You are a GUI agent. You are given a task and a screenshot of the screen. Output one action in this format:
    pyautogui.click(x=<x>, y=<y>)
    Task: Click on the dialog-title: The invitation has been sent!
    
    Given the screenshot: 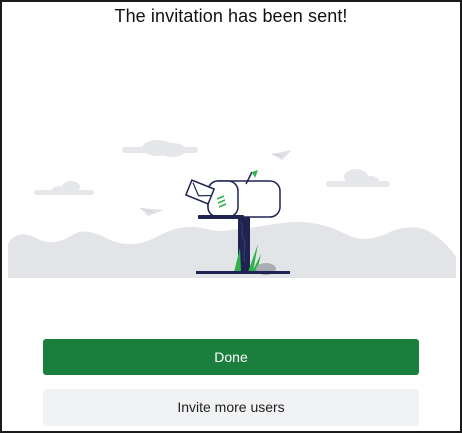 What is the action you would take?
    pyautogui.click(x=231, y=16)
    